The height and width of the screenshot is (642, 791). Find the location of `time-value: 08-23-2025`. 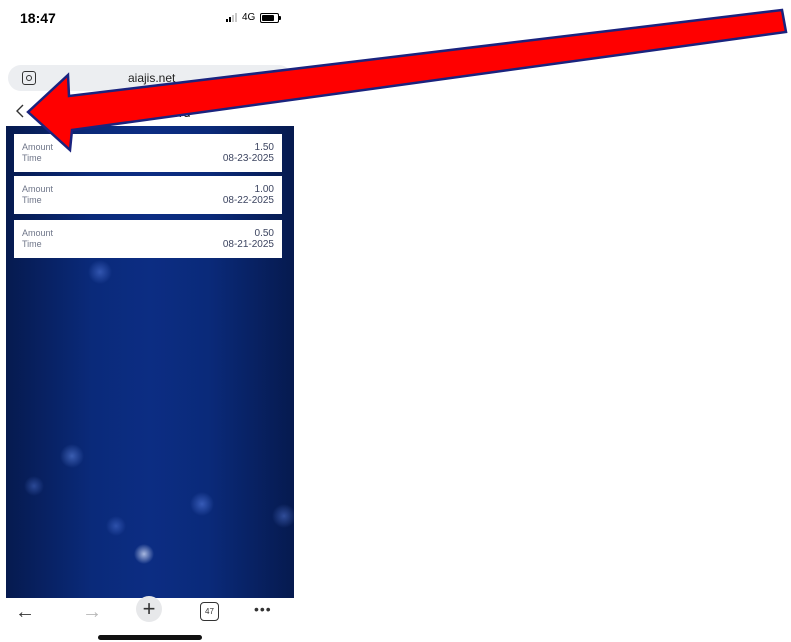

time-value: 08-23-2025 is located at coordinates (248, 158).